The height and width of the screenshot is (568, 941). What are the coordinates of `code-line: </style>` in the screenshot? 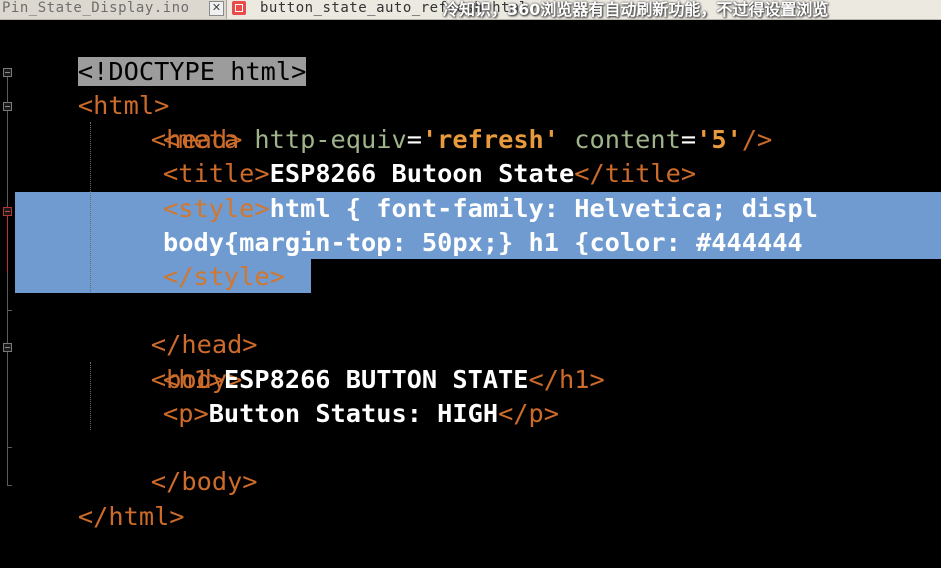 It's located at (224, 277).